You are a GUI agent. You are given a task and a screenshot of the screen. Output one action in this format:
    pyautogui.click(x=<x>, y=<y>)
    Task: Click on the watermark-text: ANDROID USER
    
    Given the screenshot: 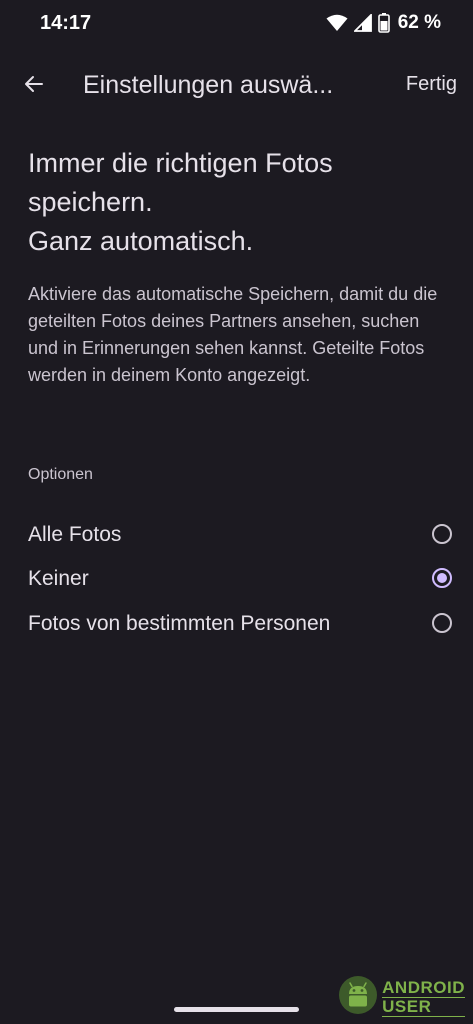 What is the action you would take?
    pyautogui.click(x=423, y=997)
    